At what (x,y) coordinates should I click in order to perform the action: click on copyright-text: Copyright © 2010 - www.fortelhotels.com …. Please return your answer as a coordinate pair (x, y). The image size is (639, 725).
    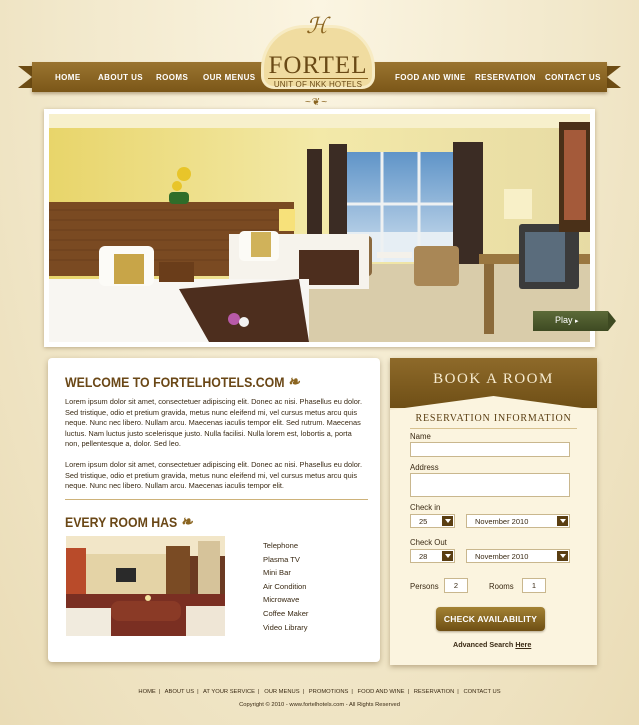
    Looking at the image, I should click on (319, 705).